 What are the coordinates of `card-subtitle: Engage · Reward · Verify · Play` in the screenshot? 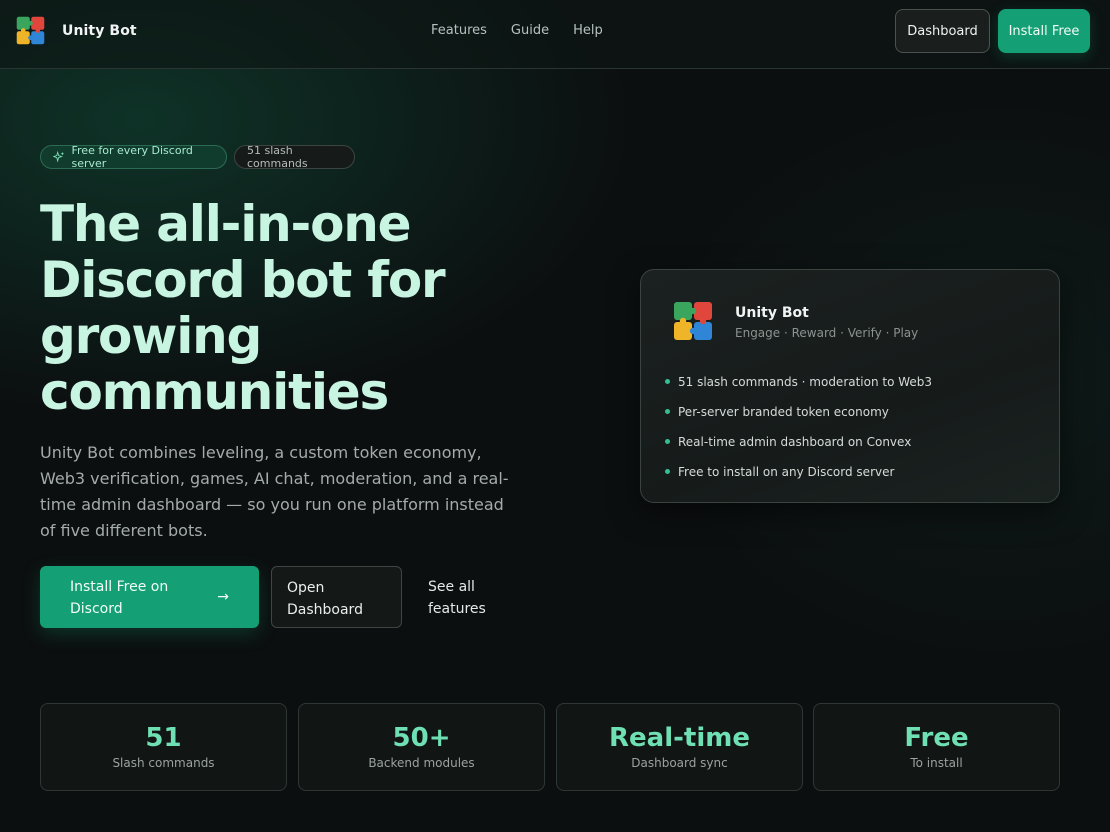 It's located at (827, 333).